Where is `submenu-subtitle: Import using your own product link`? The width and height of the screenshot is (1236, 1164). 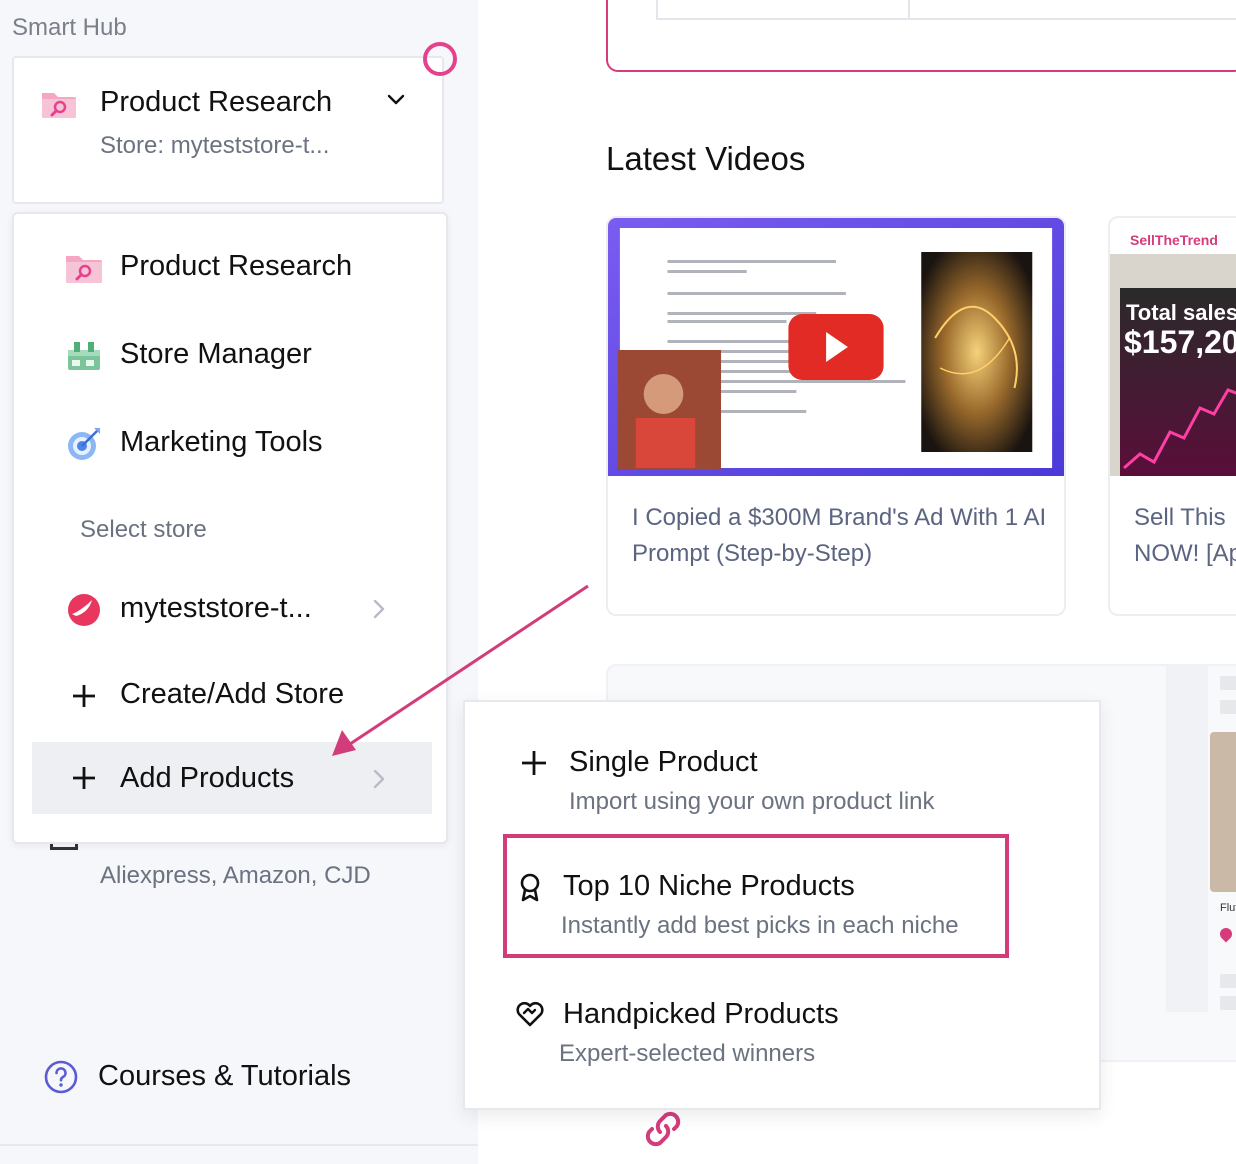
submenu-subtitle: Import using your own product link is located at coordinates (752, 801).